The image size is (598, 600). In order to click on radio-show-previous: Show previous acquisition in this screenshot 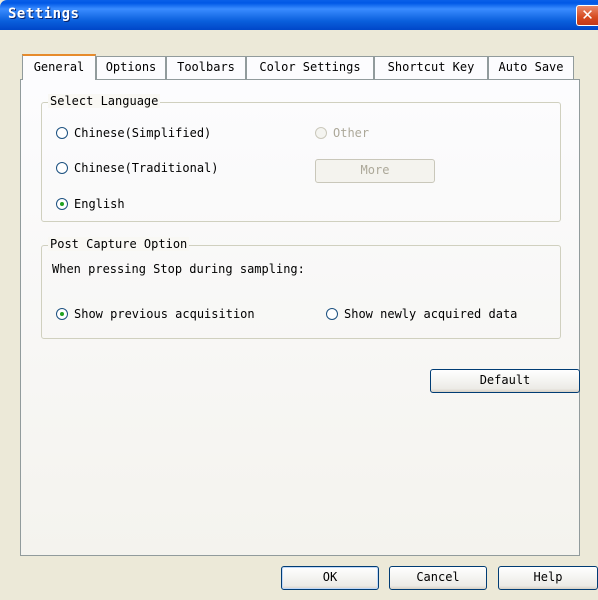, I will do `click(155, 314)`.